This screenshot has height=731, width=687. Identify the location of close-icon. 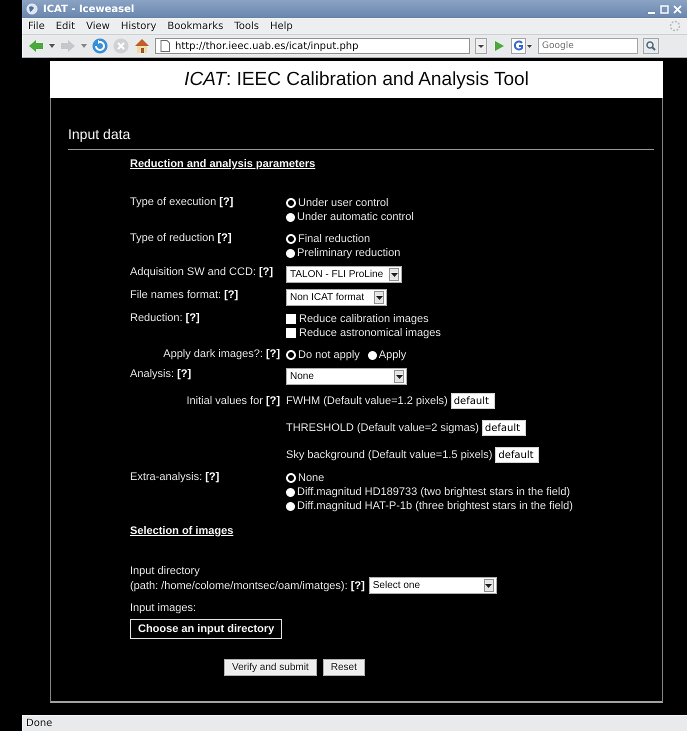
(677, 9).